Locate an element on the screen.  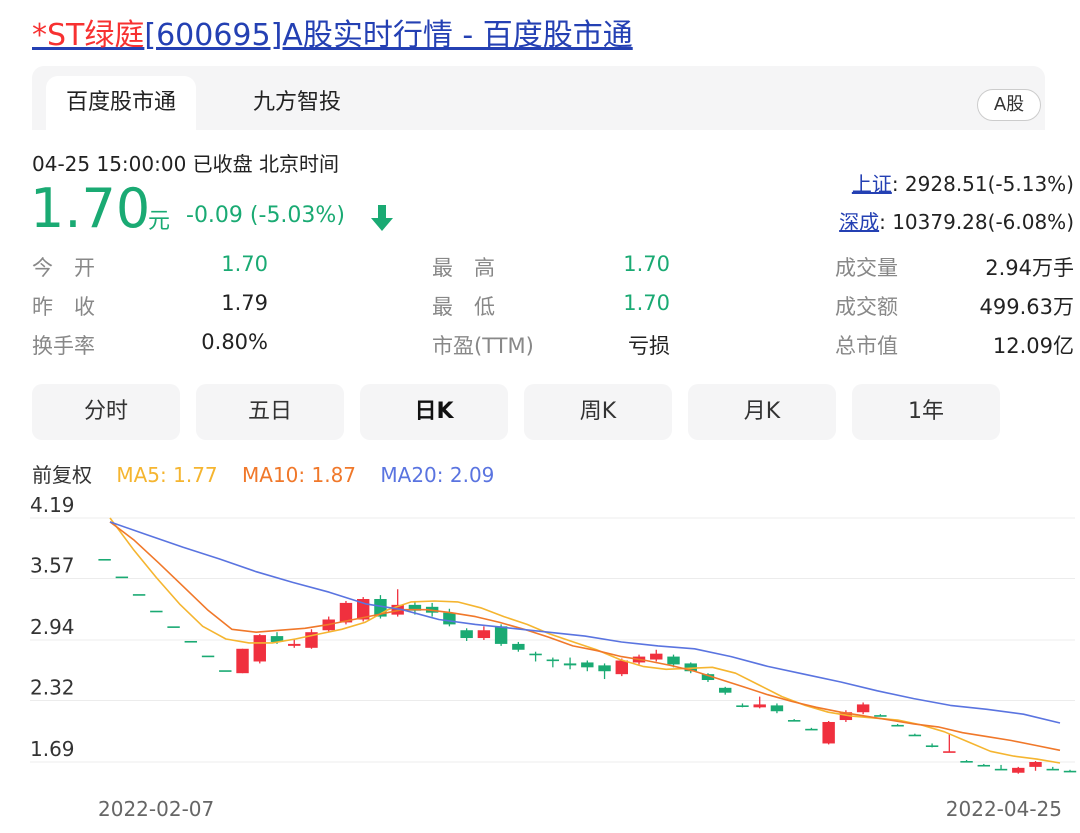
tab-baidu-gushitong: 百度股市通 is located at coordinates (121, 103).